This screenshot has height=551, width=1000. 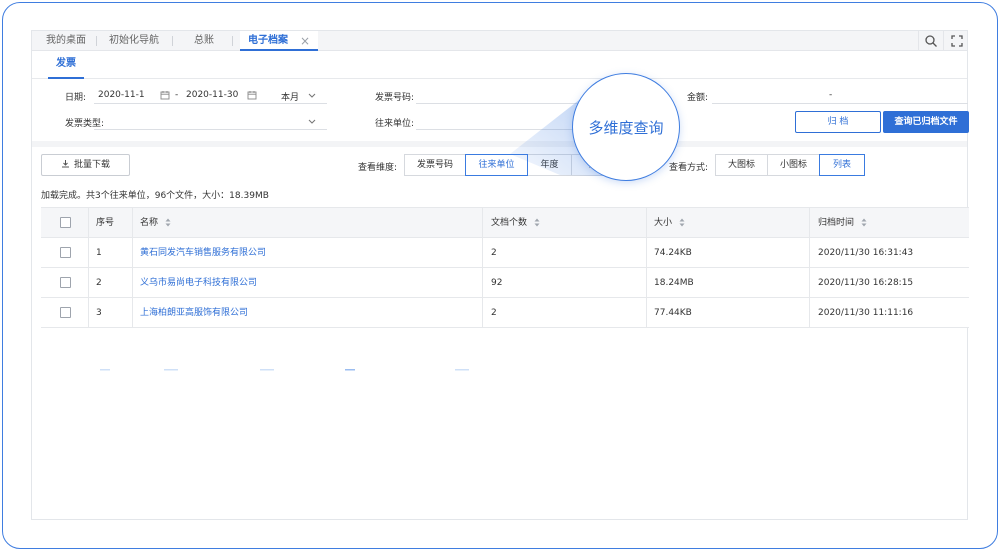 I want to click on col-archive-time: 归档时间, so click(x=842, y=223).